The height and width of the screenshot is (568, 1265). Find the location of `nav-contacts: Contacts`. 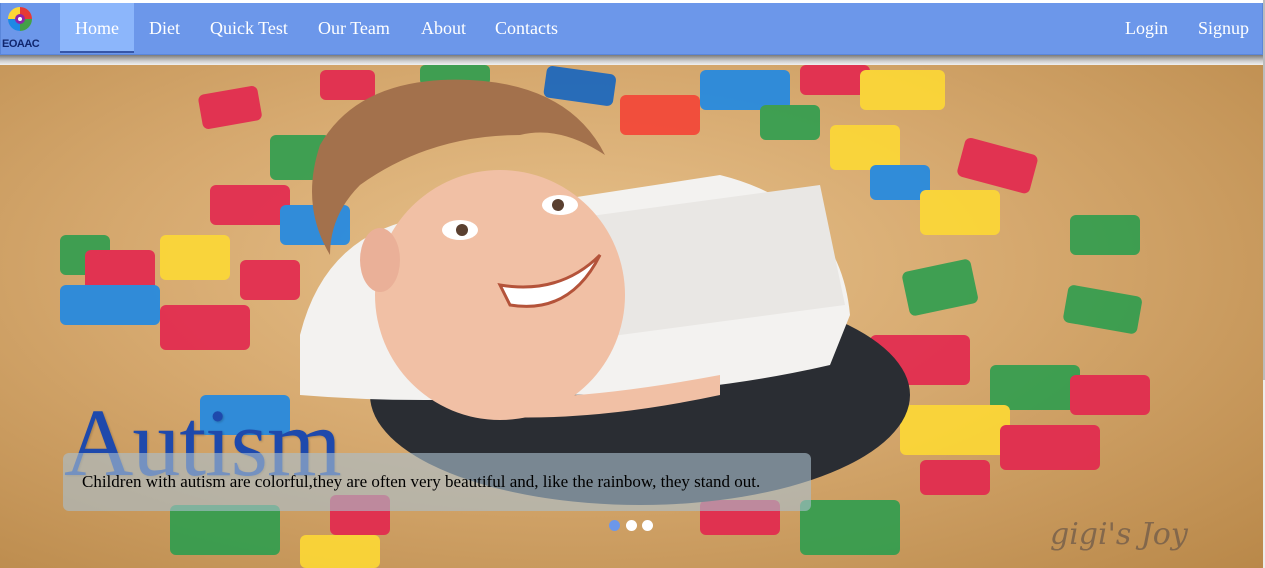

nav-contacts: Contacts is located at coordinates (526, 28).